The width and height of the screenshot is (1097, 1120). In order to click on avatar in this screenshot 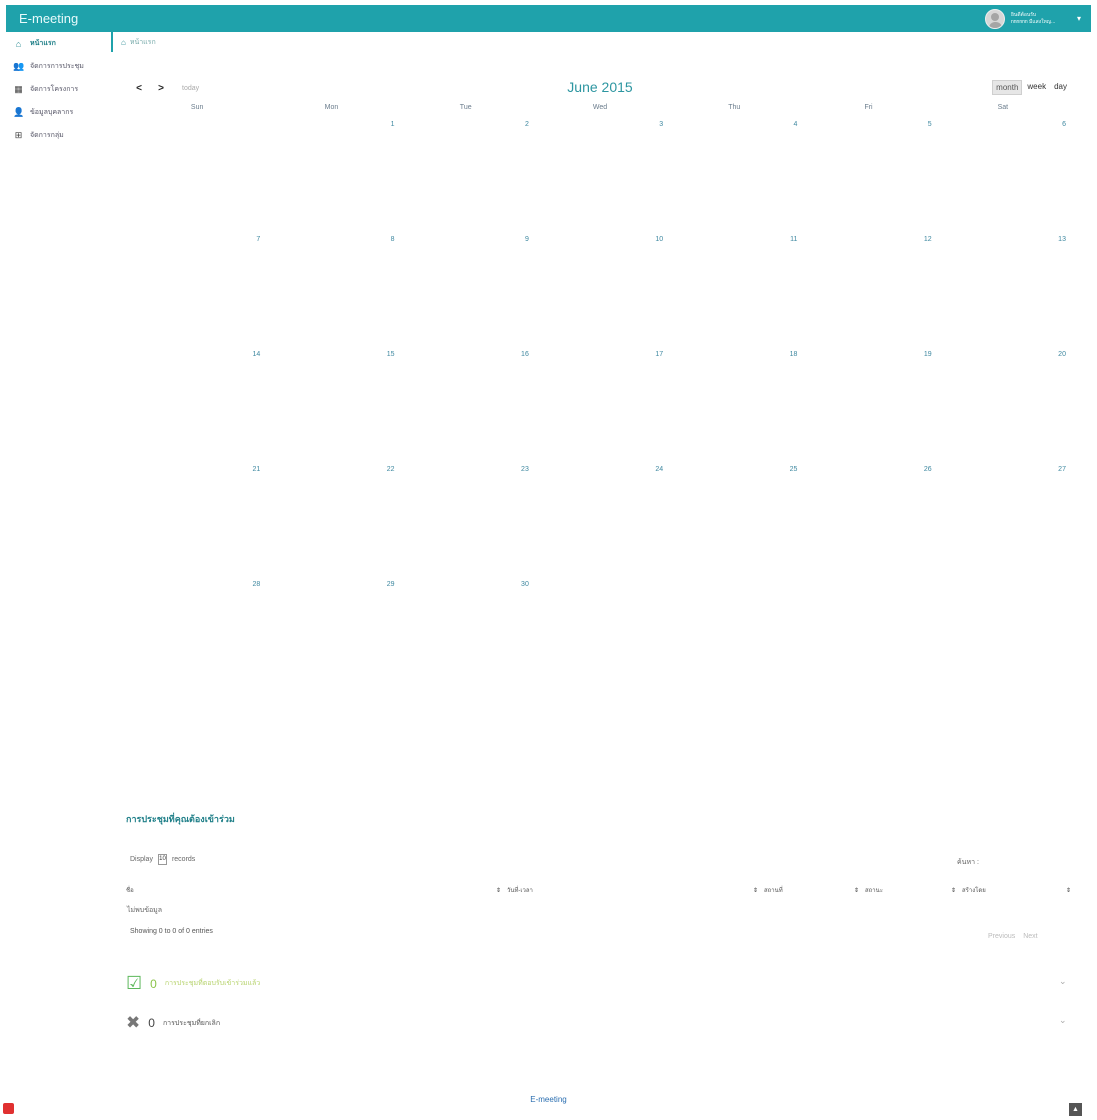, I will do `click(994, 18)`.